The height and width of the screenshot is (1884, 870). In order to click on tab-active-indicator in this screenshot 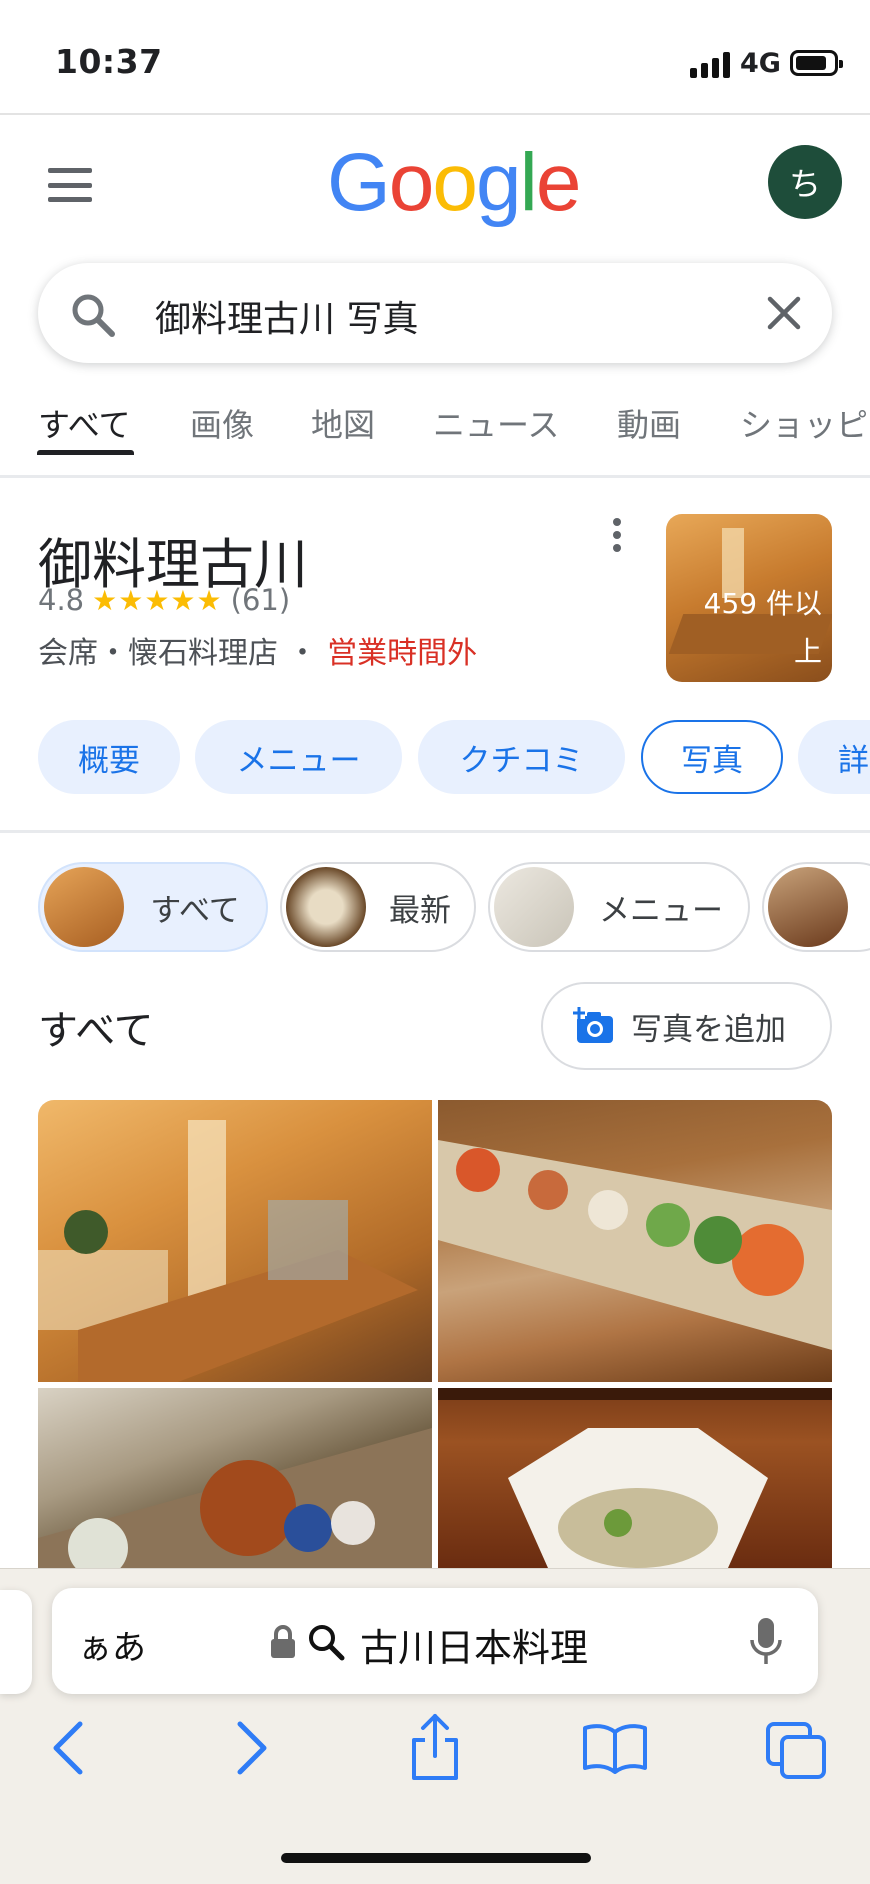, I will do `click(85, 452)`.